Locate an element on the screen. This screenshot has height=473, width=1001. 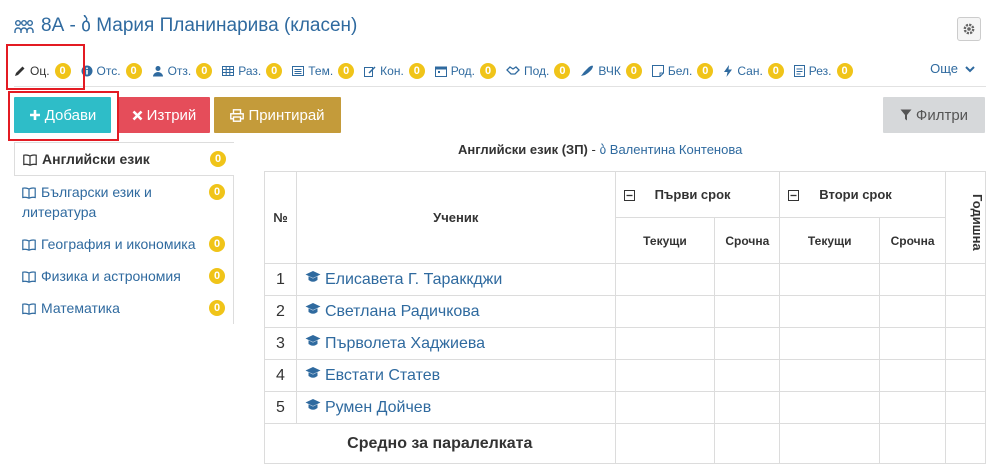
tab-label: Рез. is located at coordinates (820, 71).